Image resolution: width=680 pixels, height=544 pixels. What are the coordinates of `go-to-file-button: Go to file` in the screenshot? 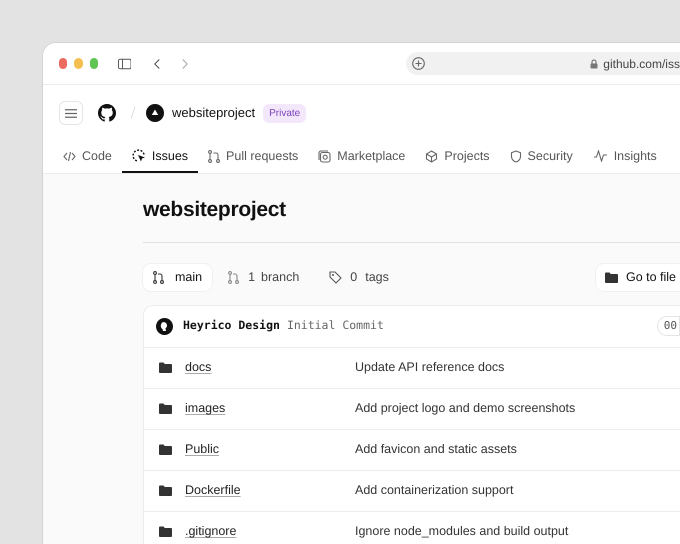 It's located at (638, 277).